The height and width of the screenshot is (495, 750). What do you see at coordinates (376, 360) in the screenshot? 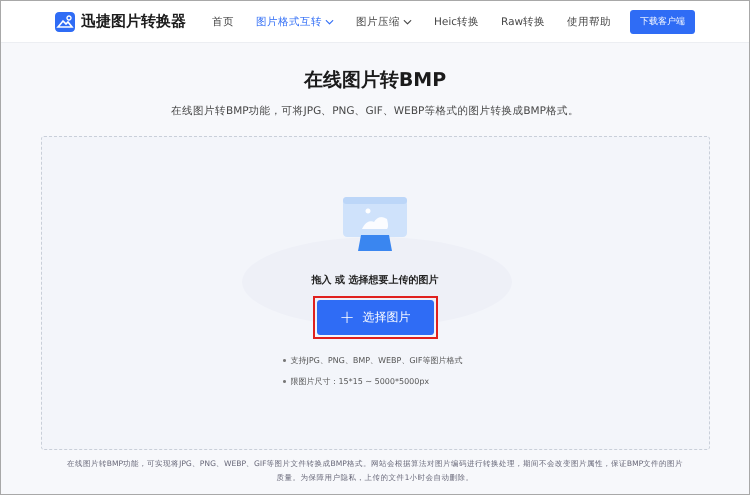
I see `format-note: 支持JPG、PNG、BMP、WEBP、GIF等图片格式` at bounding box center [376, 360].